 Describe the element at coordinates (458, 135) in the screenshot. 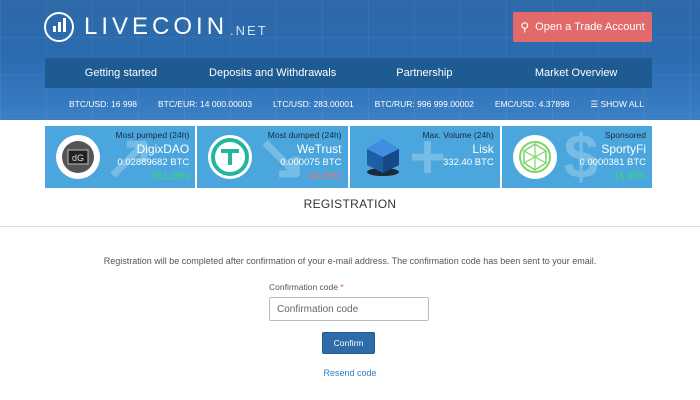

I see `card-caption: Max. Volume (24h)` at that location.